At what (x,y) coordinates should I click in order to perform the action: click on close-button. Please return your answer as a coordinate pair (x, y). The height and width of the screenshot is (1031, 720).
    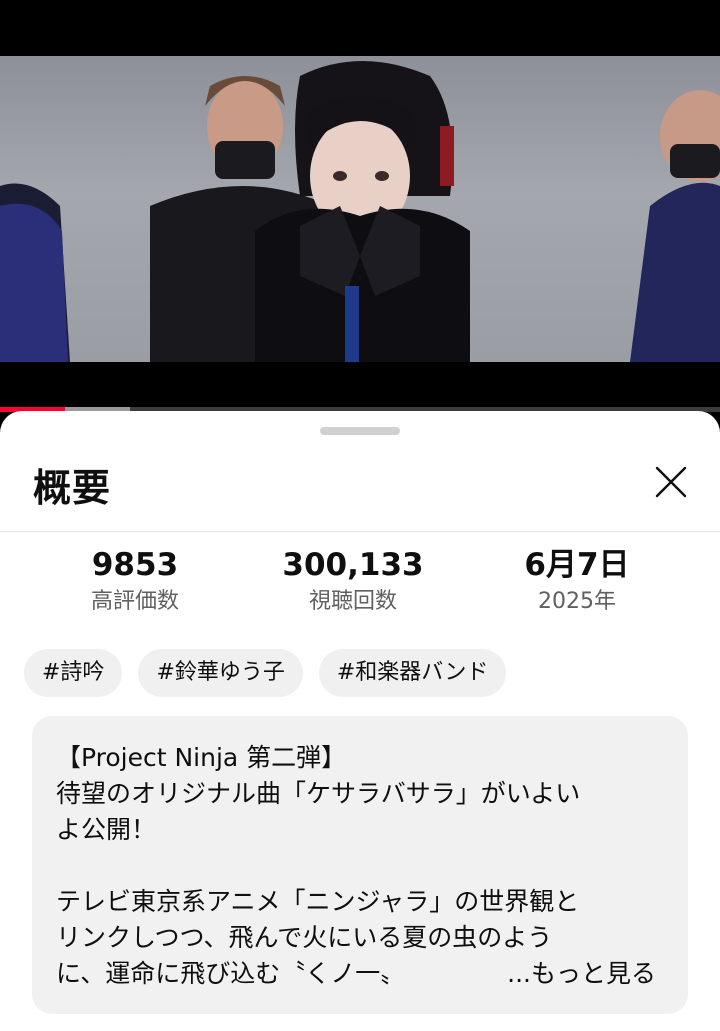
    Looking at the image, I should click on (671, 482).